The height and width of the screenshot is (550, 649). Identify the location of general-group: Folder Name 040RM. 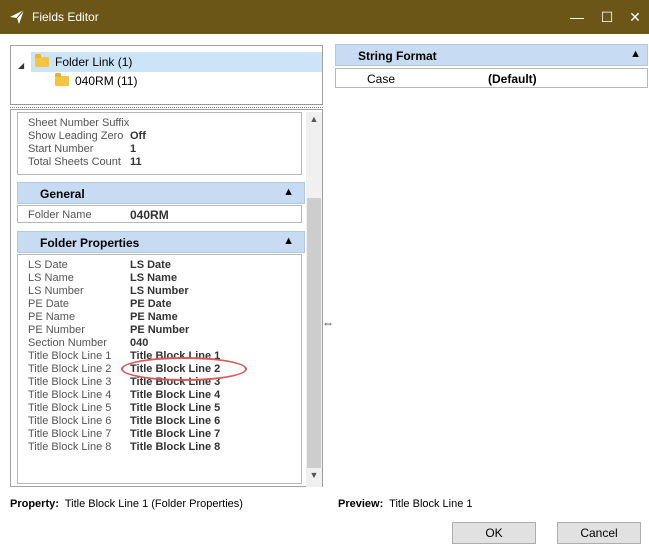
(159, 214).